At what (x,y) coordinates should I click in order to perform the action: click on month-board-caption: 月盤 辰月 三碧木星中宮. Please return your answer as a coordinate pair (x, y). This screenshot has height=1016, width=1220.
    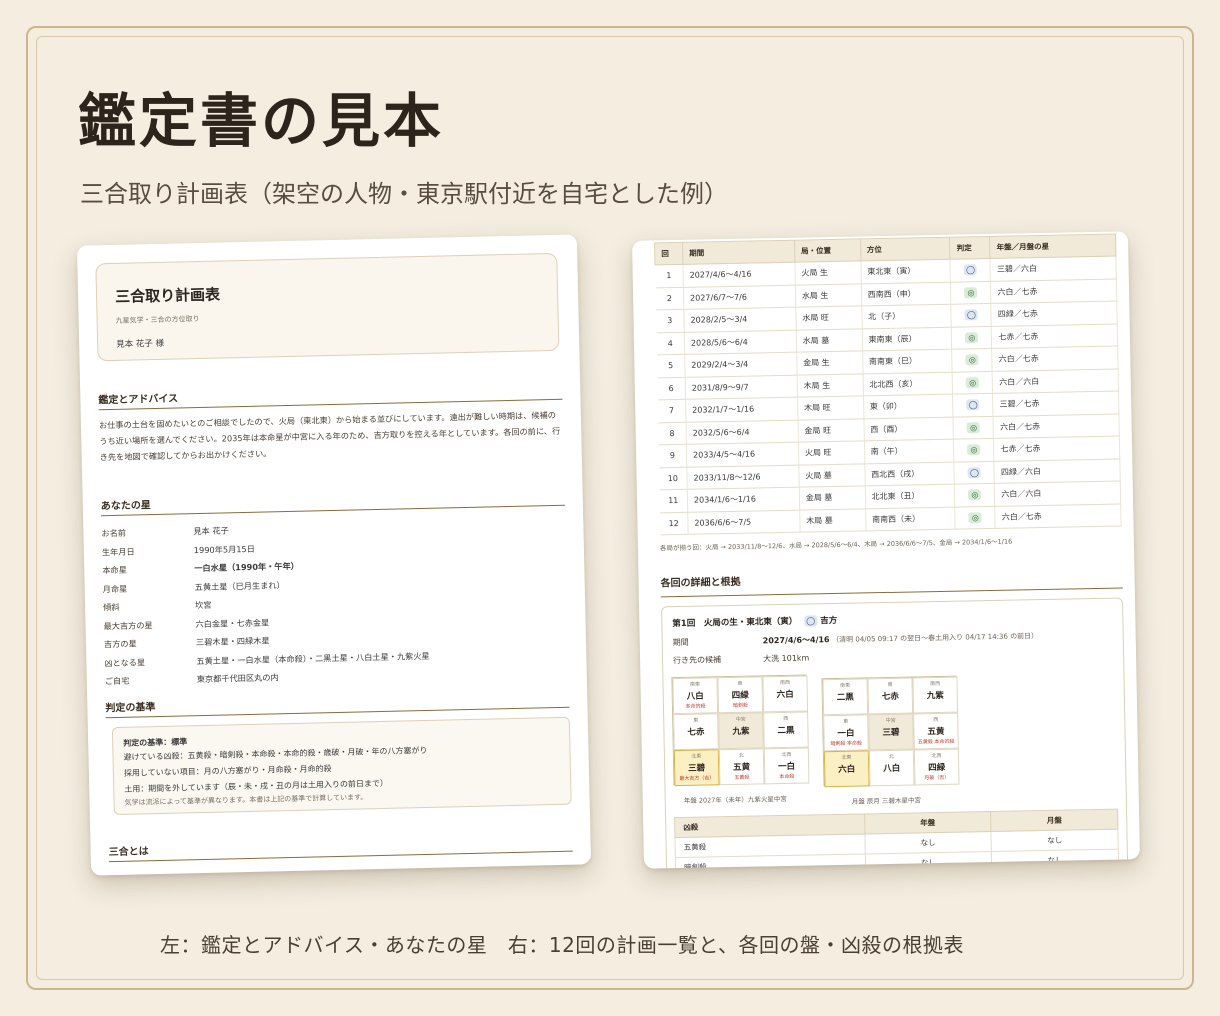
    Looking at the image, I should click on (886, 801).